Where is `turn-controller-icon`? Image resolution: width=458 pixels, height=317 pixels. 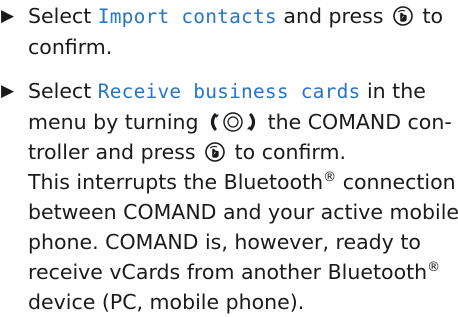
turn-controller-icon is located at coordinates (233, 122).